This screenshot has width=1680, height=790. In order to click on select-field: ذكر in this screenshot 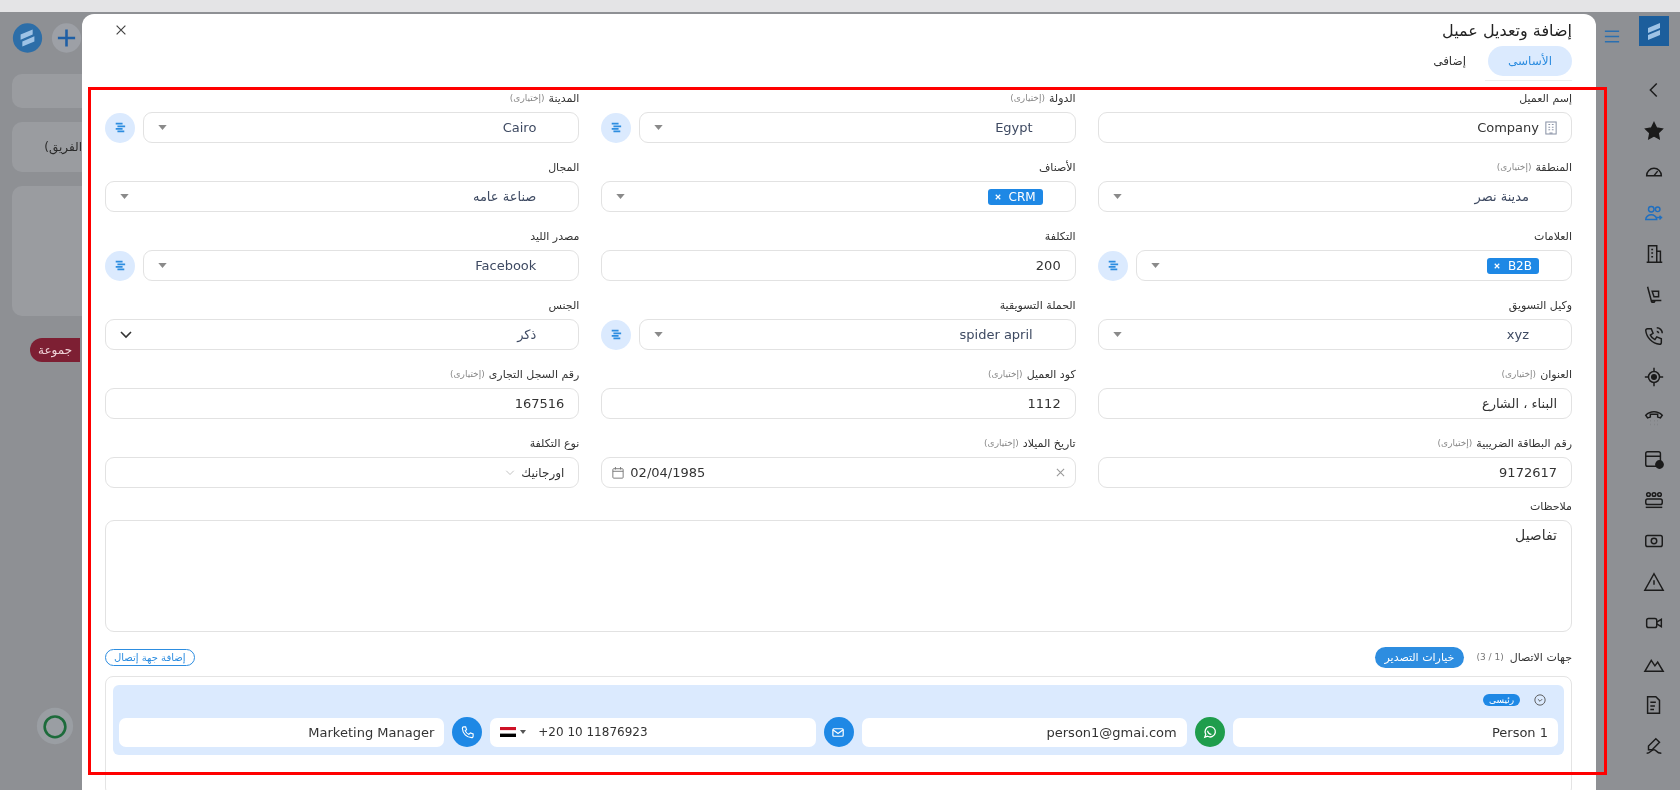, I will do `click(342, 334)`.